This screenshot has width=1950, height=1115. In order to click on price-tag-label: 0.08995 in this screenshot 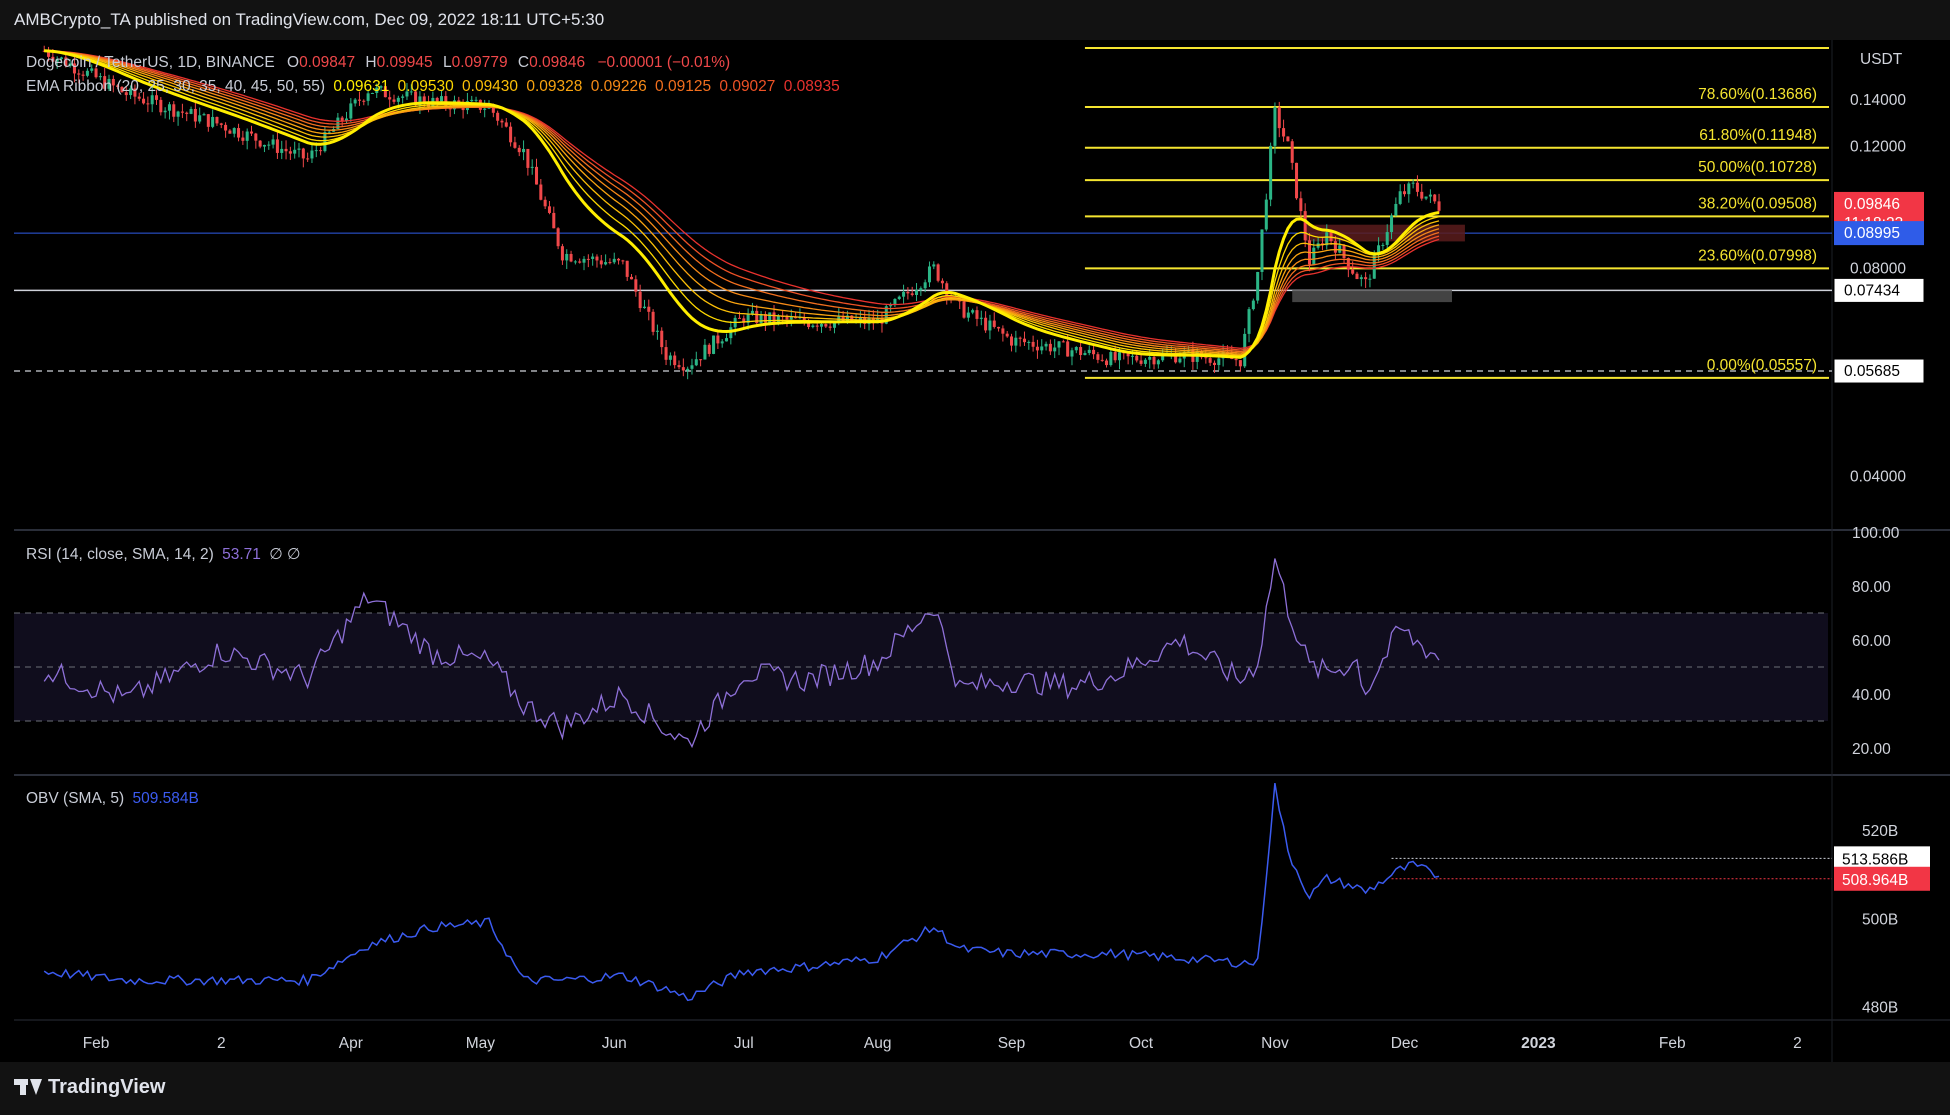, I will do `click(1872, 233)`.